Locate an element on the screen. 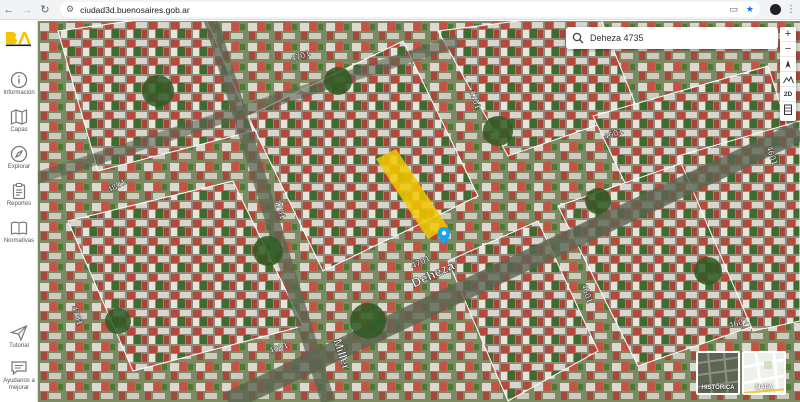 The height and width of the screenshot is (402, 800). basemap-label: HISTÓRICA is located at coordinates (718, 388).